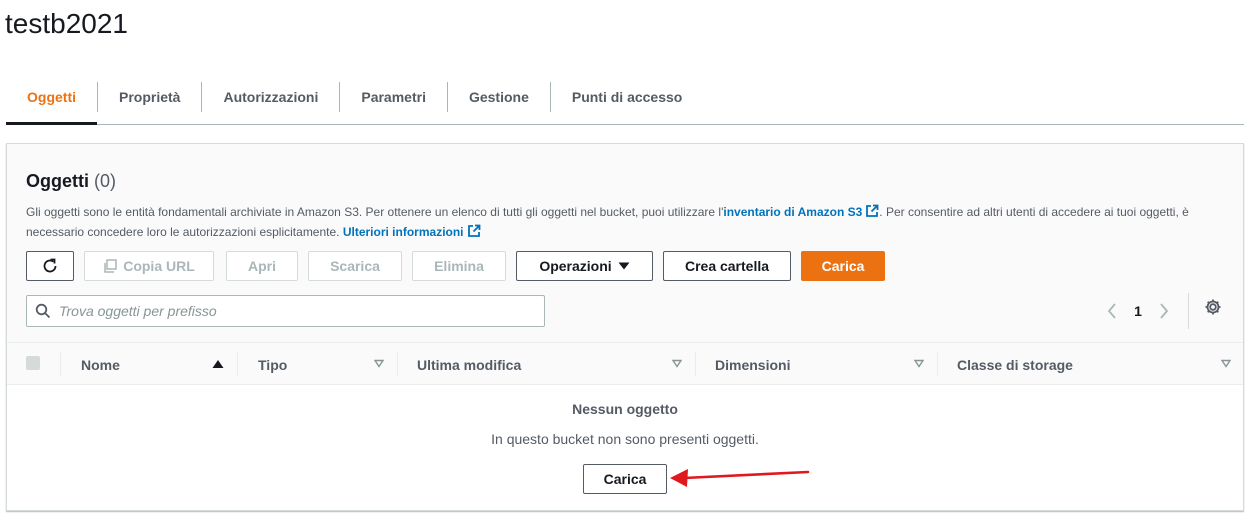 The width and height of the screenshot is (1250, 515). What do you see at coordinates (318, 364) in the screenshot?
I see `column-header-type: Tipo` at bounding box center [318, 364].